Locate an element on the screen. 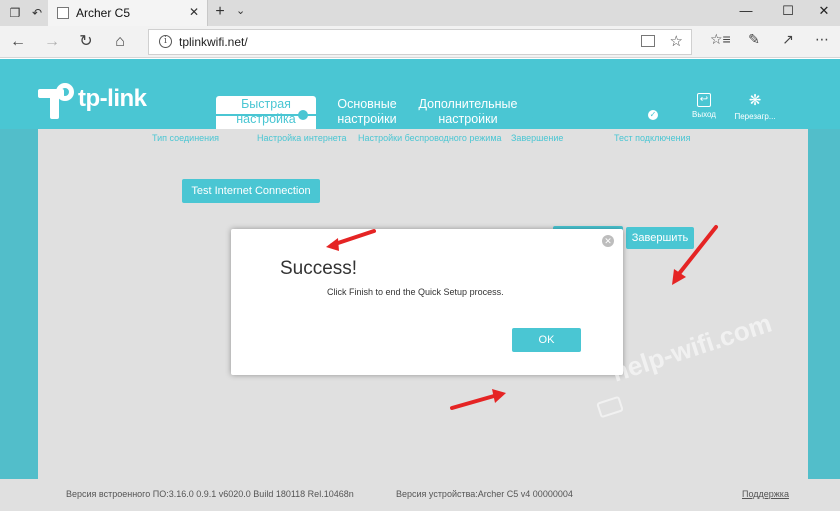 This screenshot has width=840, height=511. annotation-arrow-ok is located at coordinates (478, 399).